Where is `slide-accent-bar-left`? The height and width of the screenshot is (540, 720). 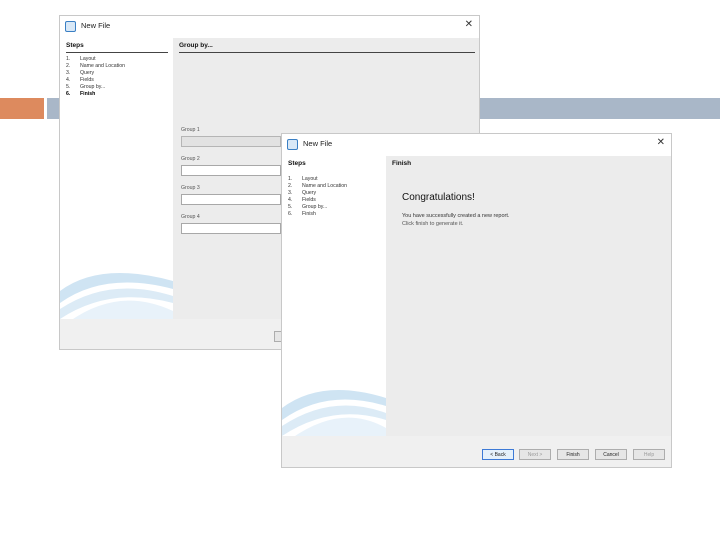
slide-accent-bar-left is located at coordinates (22, 108).